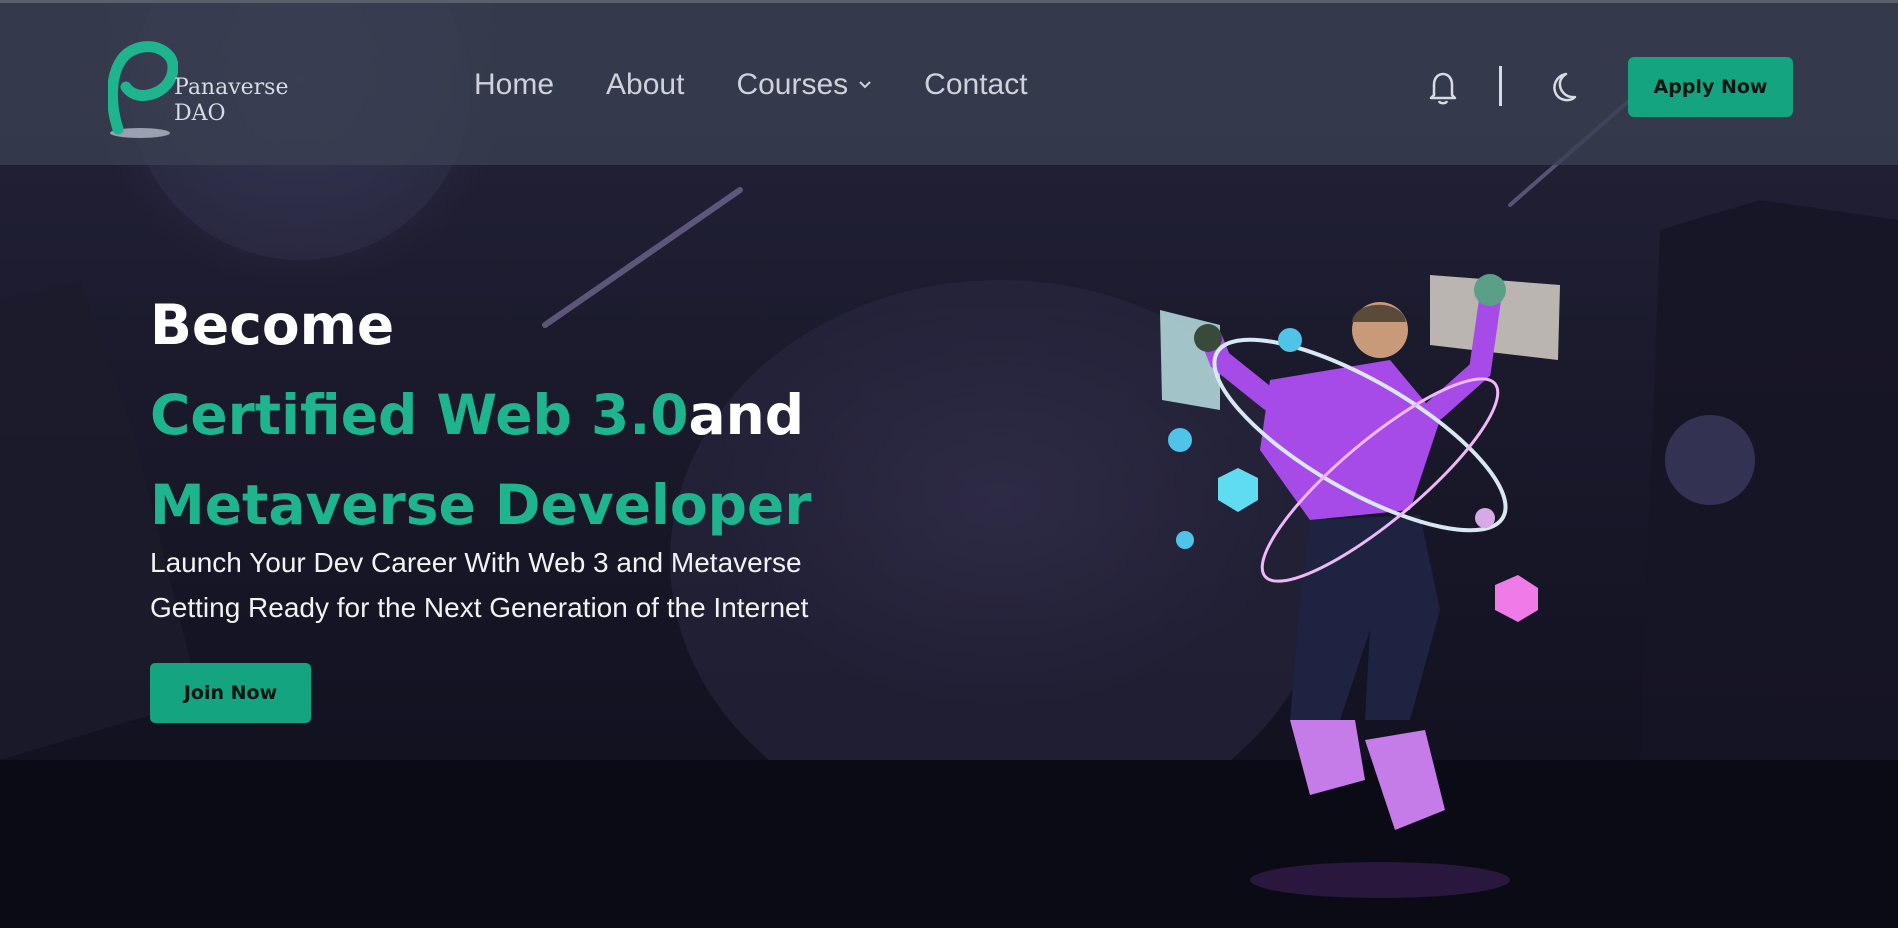 Image resolution: width=1898 pixels, height=928 pixels. Describe the element at coordinates (231, 87) in the screenshot. I see `brand-name-line1: Panaverse` at that location.